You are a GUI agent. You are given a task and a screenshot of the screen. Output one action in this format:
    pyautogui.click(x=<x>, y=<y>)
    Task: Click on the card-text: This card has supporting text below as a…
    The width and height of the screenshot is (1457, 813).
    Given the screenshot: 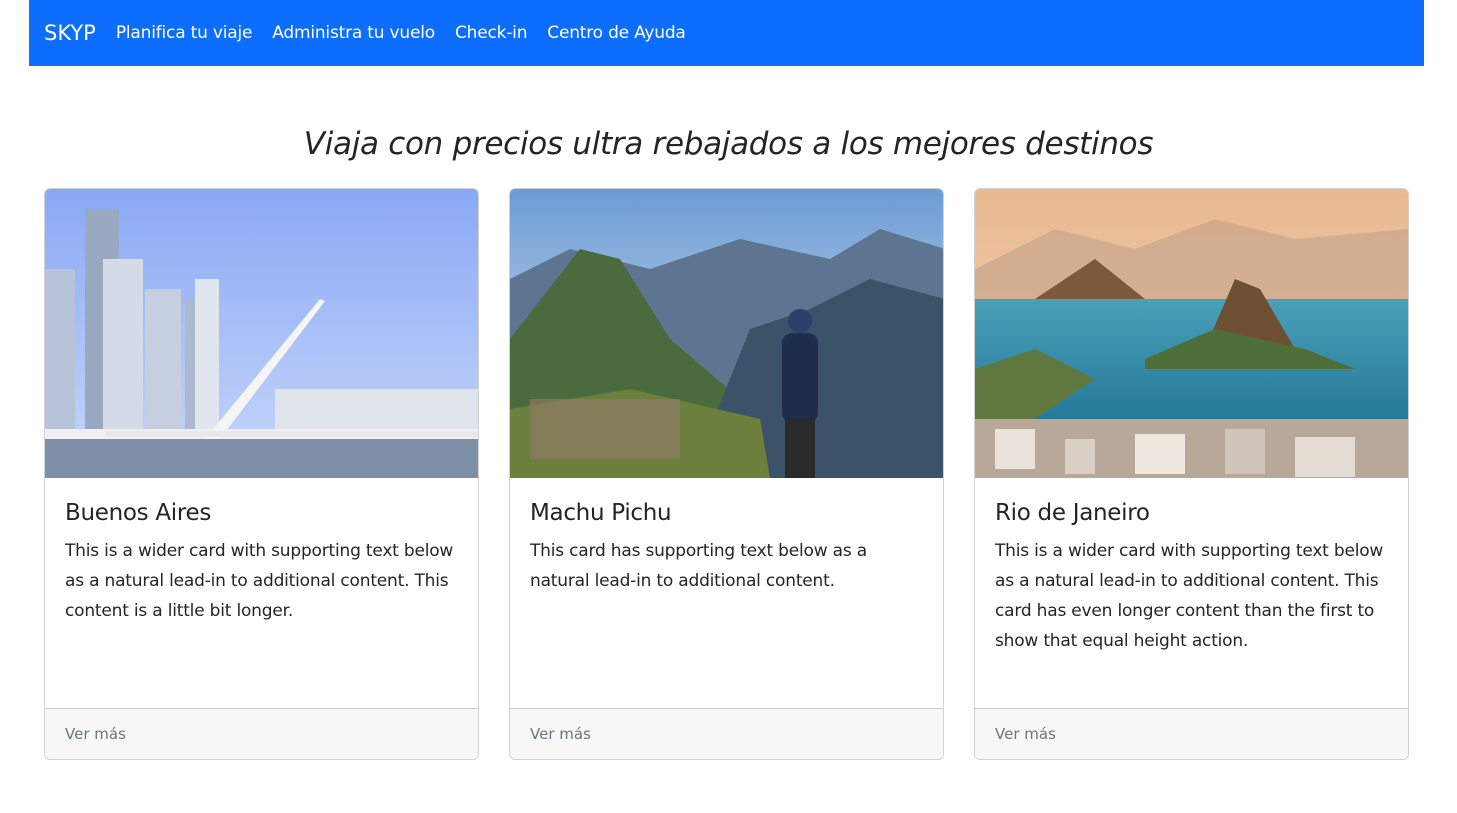 What is the action you would take?
    pyautogui.click(x=698, y=566)
    